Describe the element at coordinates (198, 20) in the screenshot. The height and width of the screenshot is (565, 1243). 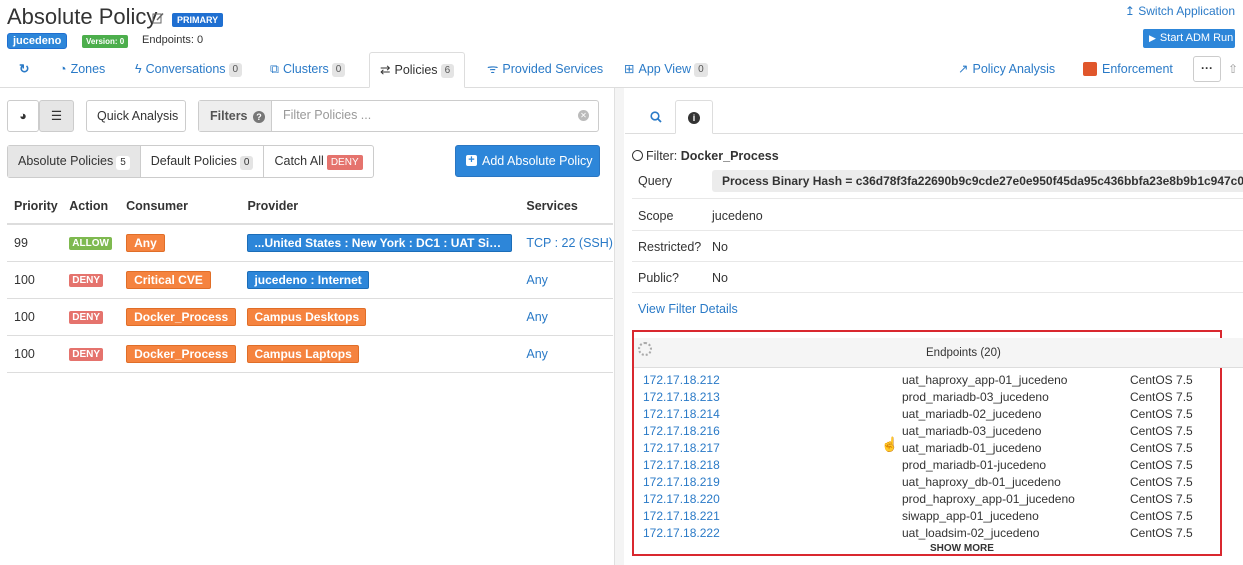
I see `primary-badge: PRIMARY` at that location.